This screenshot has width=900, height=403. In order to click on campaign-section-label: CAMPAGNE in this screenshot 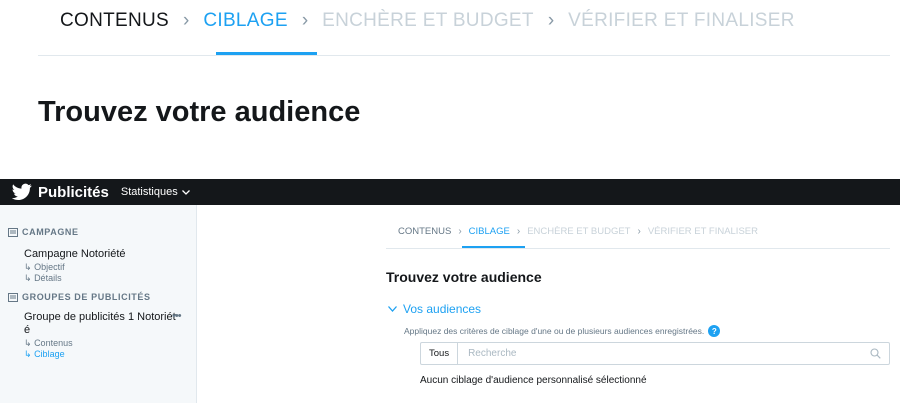, I will do `click(50, 232)`.